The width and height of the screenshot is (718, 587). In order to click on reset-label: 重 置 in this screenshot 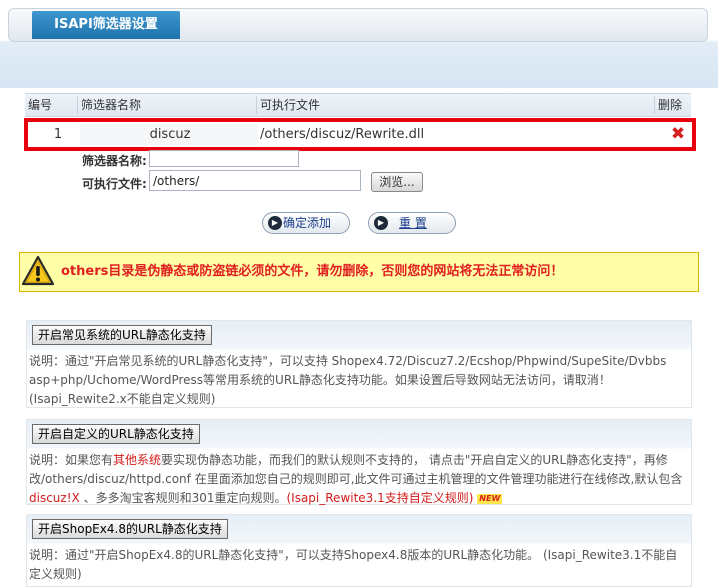, I will do `click(413, 223)`.